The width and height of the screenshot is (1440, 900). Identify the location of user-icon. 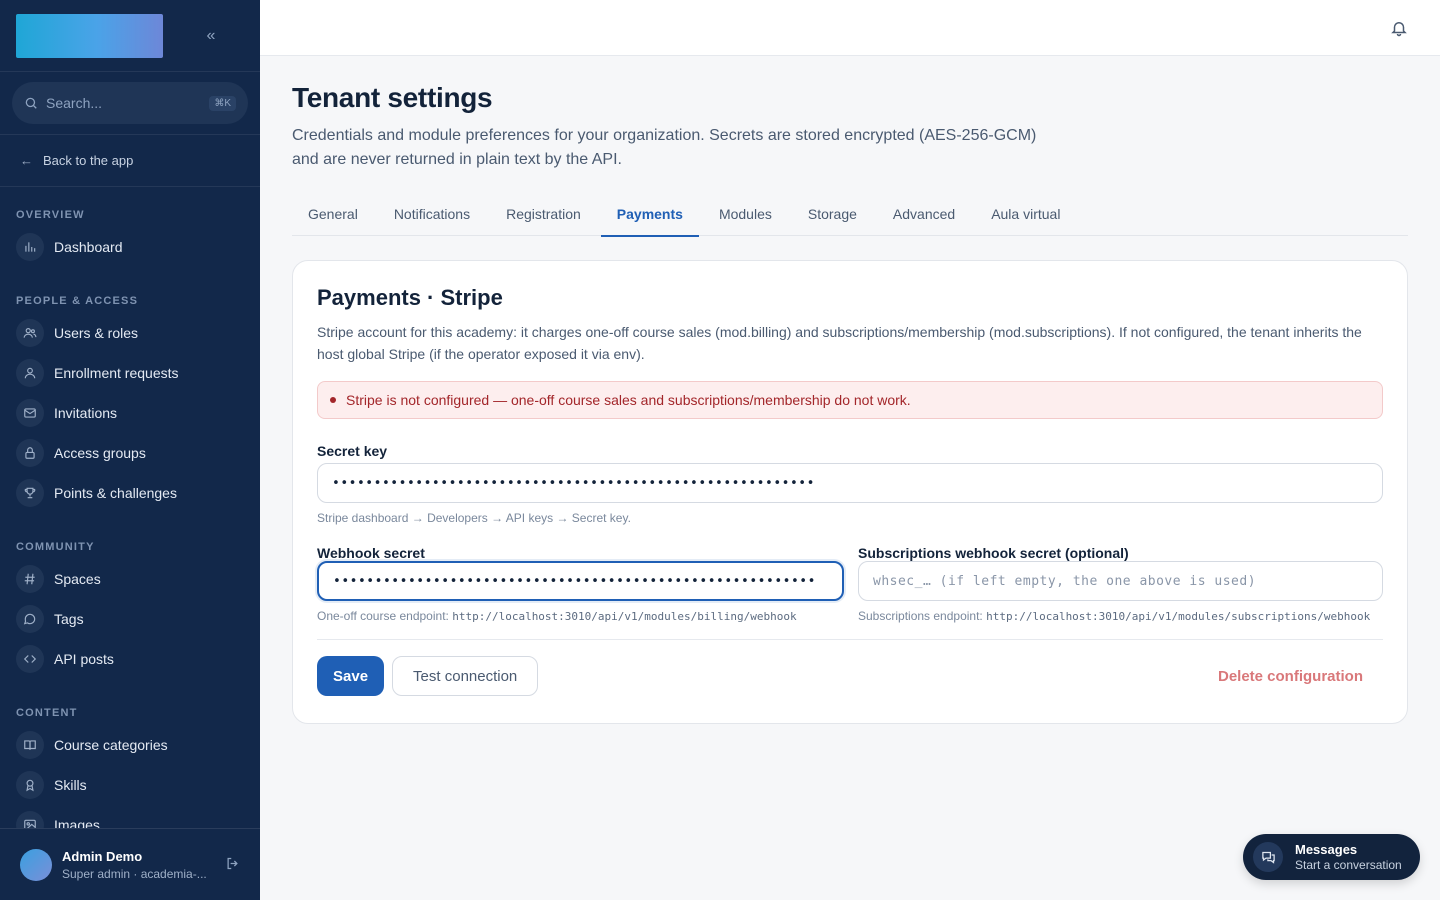
(30, 373).